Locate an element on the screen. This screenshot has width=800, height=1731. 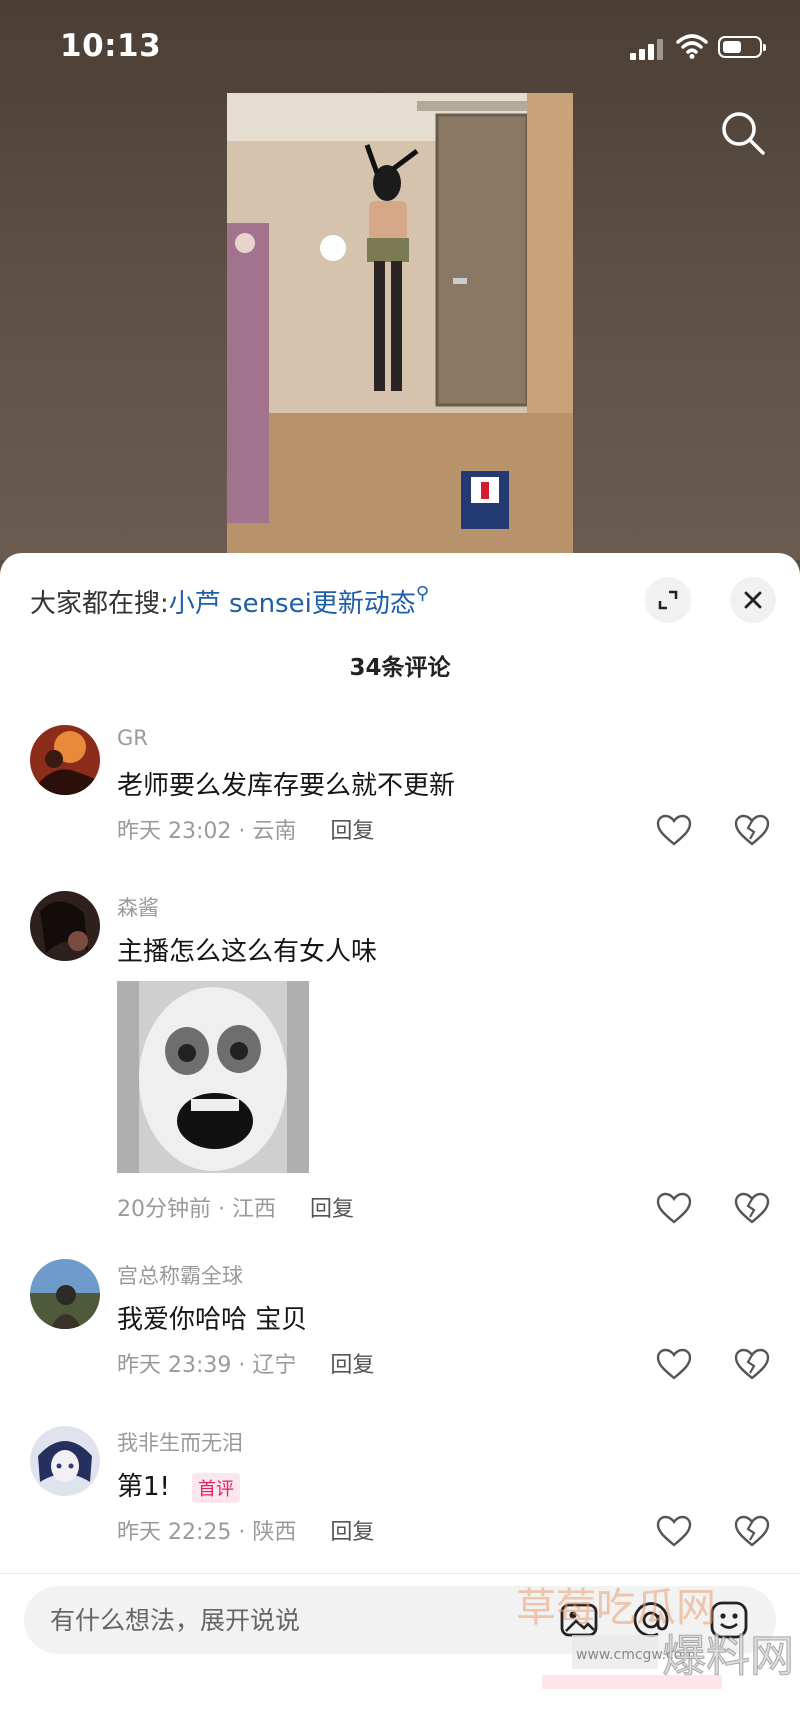
video-thumbnail is located at coordinates (400, 323).